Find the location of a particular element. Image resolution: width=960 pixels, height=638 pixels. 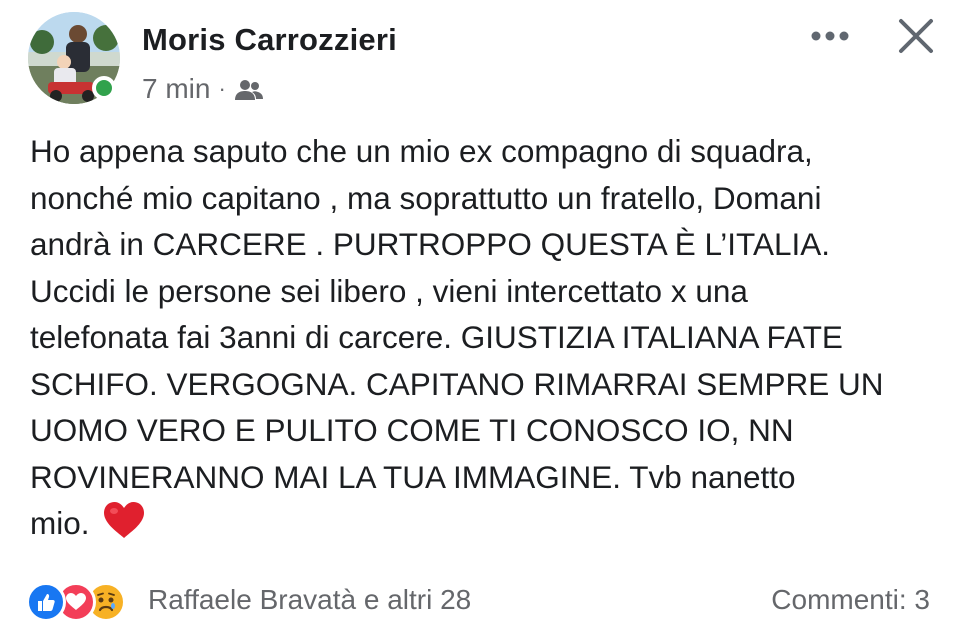

more-options-button is located at coordinates (830, 36).